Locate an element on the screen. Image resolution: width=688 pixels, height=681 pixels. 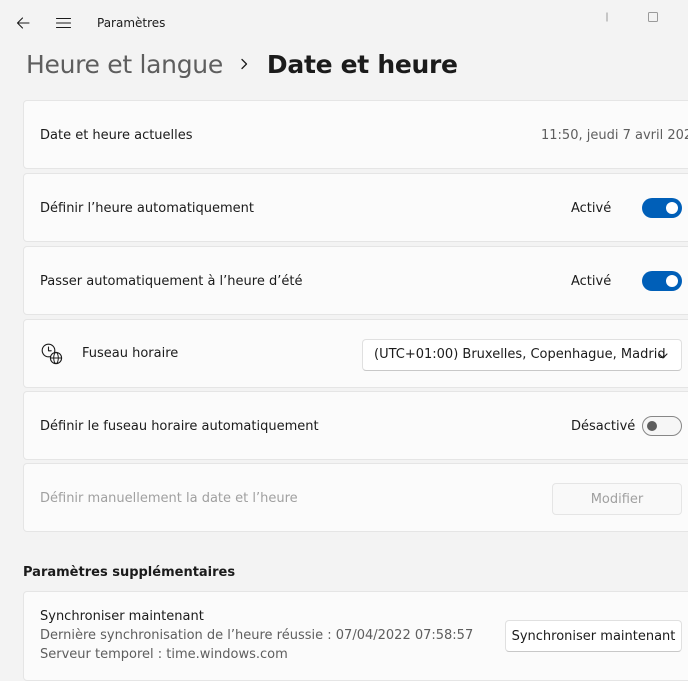
back-arrow-icon is located at coordinates (23, 23).